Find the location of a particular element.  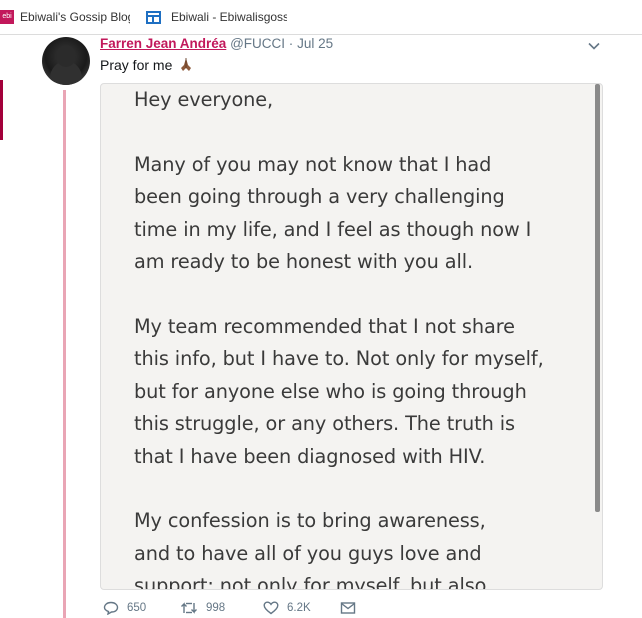

window-icon is located at coordinates (153, 17).